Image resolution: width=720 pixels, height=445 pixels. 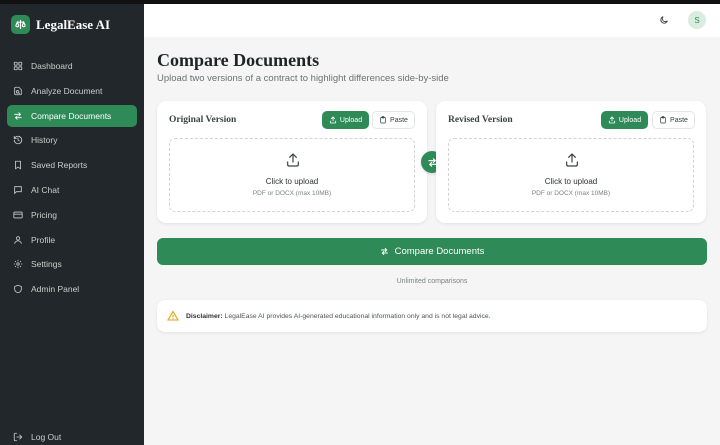 What do you see at coordinates (18, 264) in the screenshot?
I see `gear-icon` at bounding box center [18, 264].